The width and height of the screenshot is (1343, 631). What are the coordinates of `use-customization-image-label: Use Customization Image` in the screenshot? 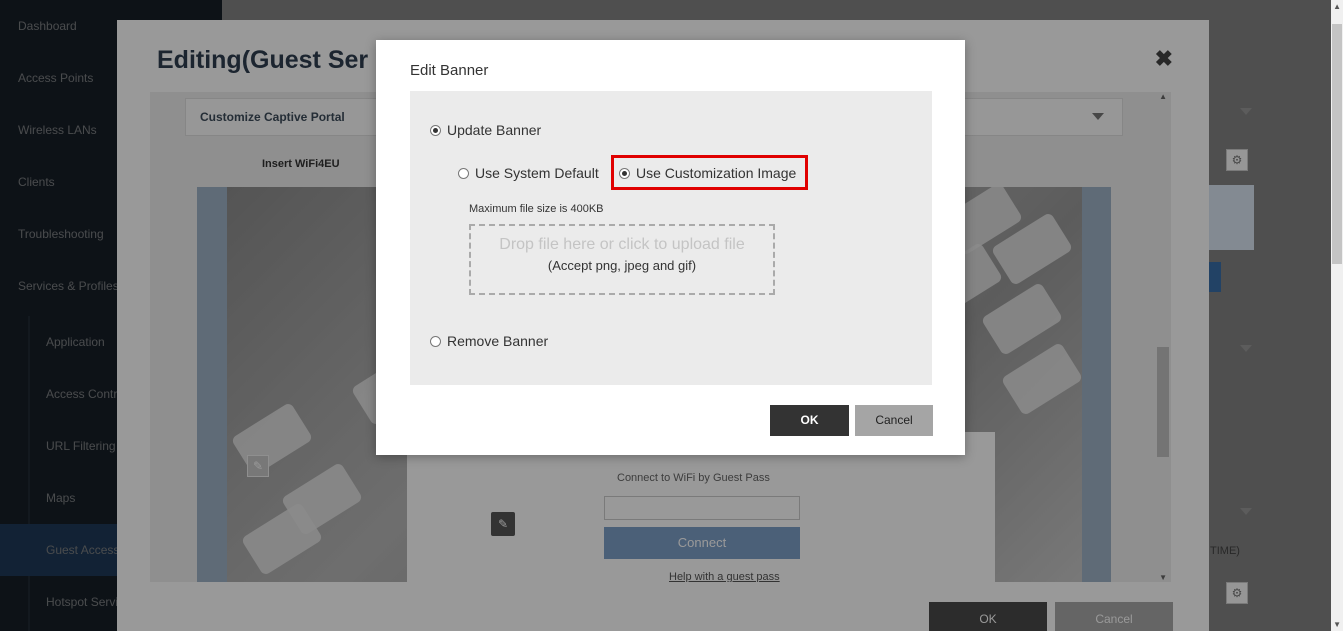 It's located at (716, 173).